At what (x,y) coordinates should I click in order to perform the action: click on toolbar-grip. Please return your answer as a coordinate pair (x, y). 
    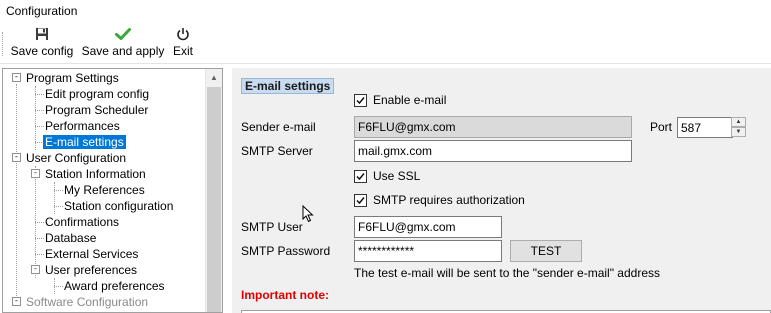
    Looking at the image, I should click on (2, 44).